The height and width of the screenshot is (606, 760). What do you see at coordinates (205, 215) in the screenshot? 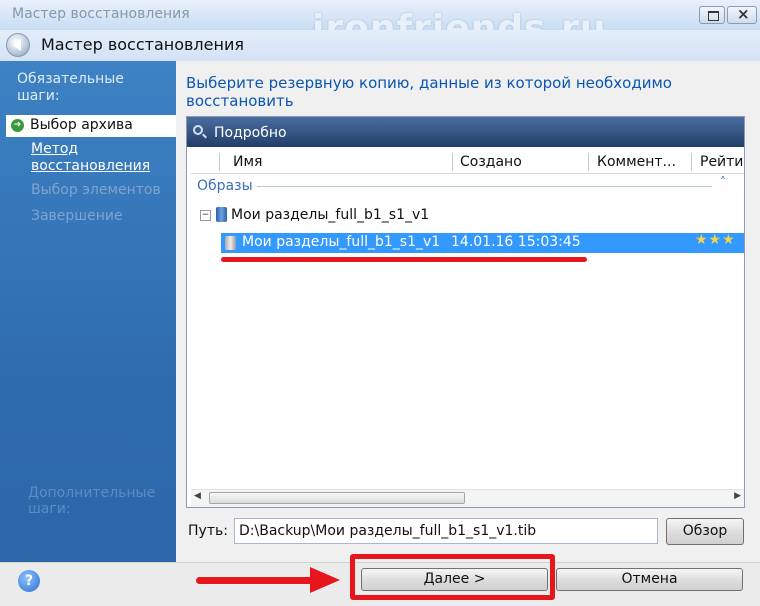
I see `tree-collapse-icon: −` at bounding box center [205, 215].